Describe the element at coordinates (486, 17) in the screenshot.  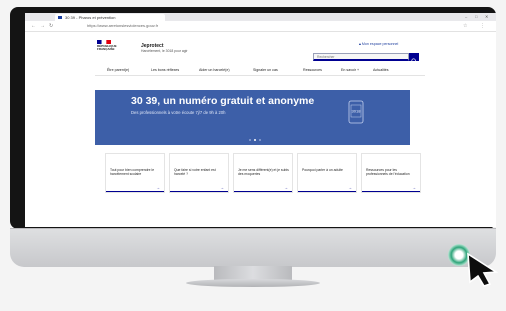
I see `close-icon: ✕` at that location.